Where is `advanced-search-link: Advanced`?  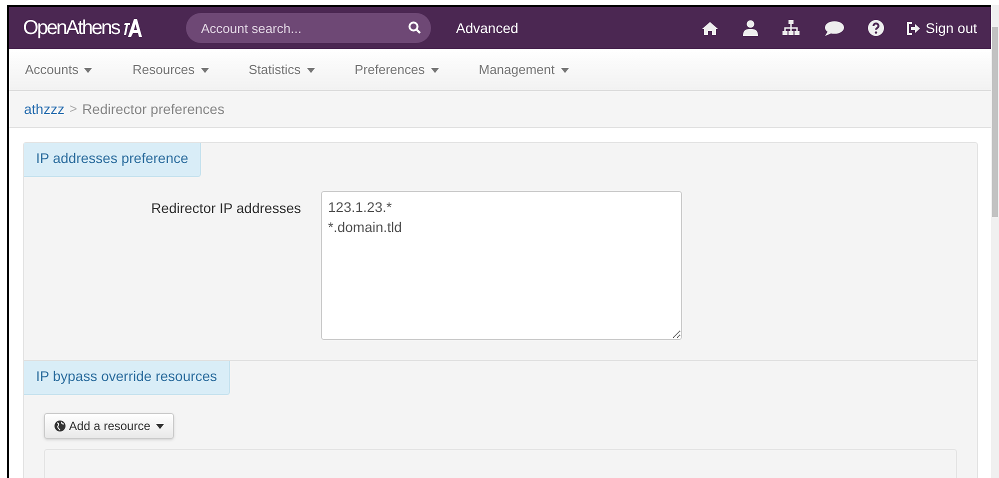 advanced-search-link: Advanced is located at coordinates (487, 28).